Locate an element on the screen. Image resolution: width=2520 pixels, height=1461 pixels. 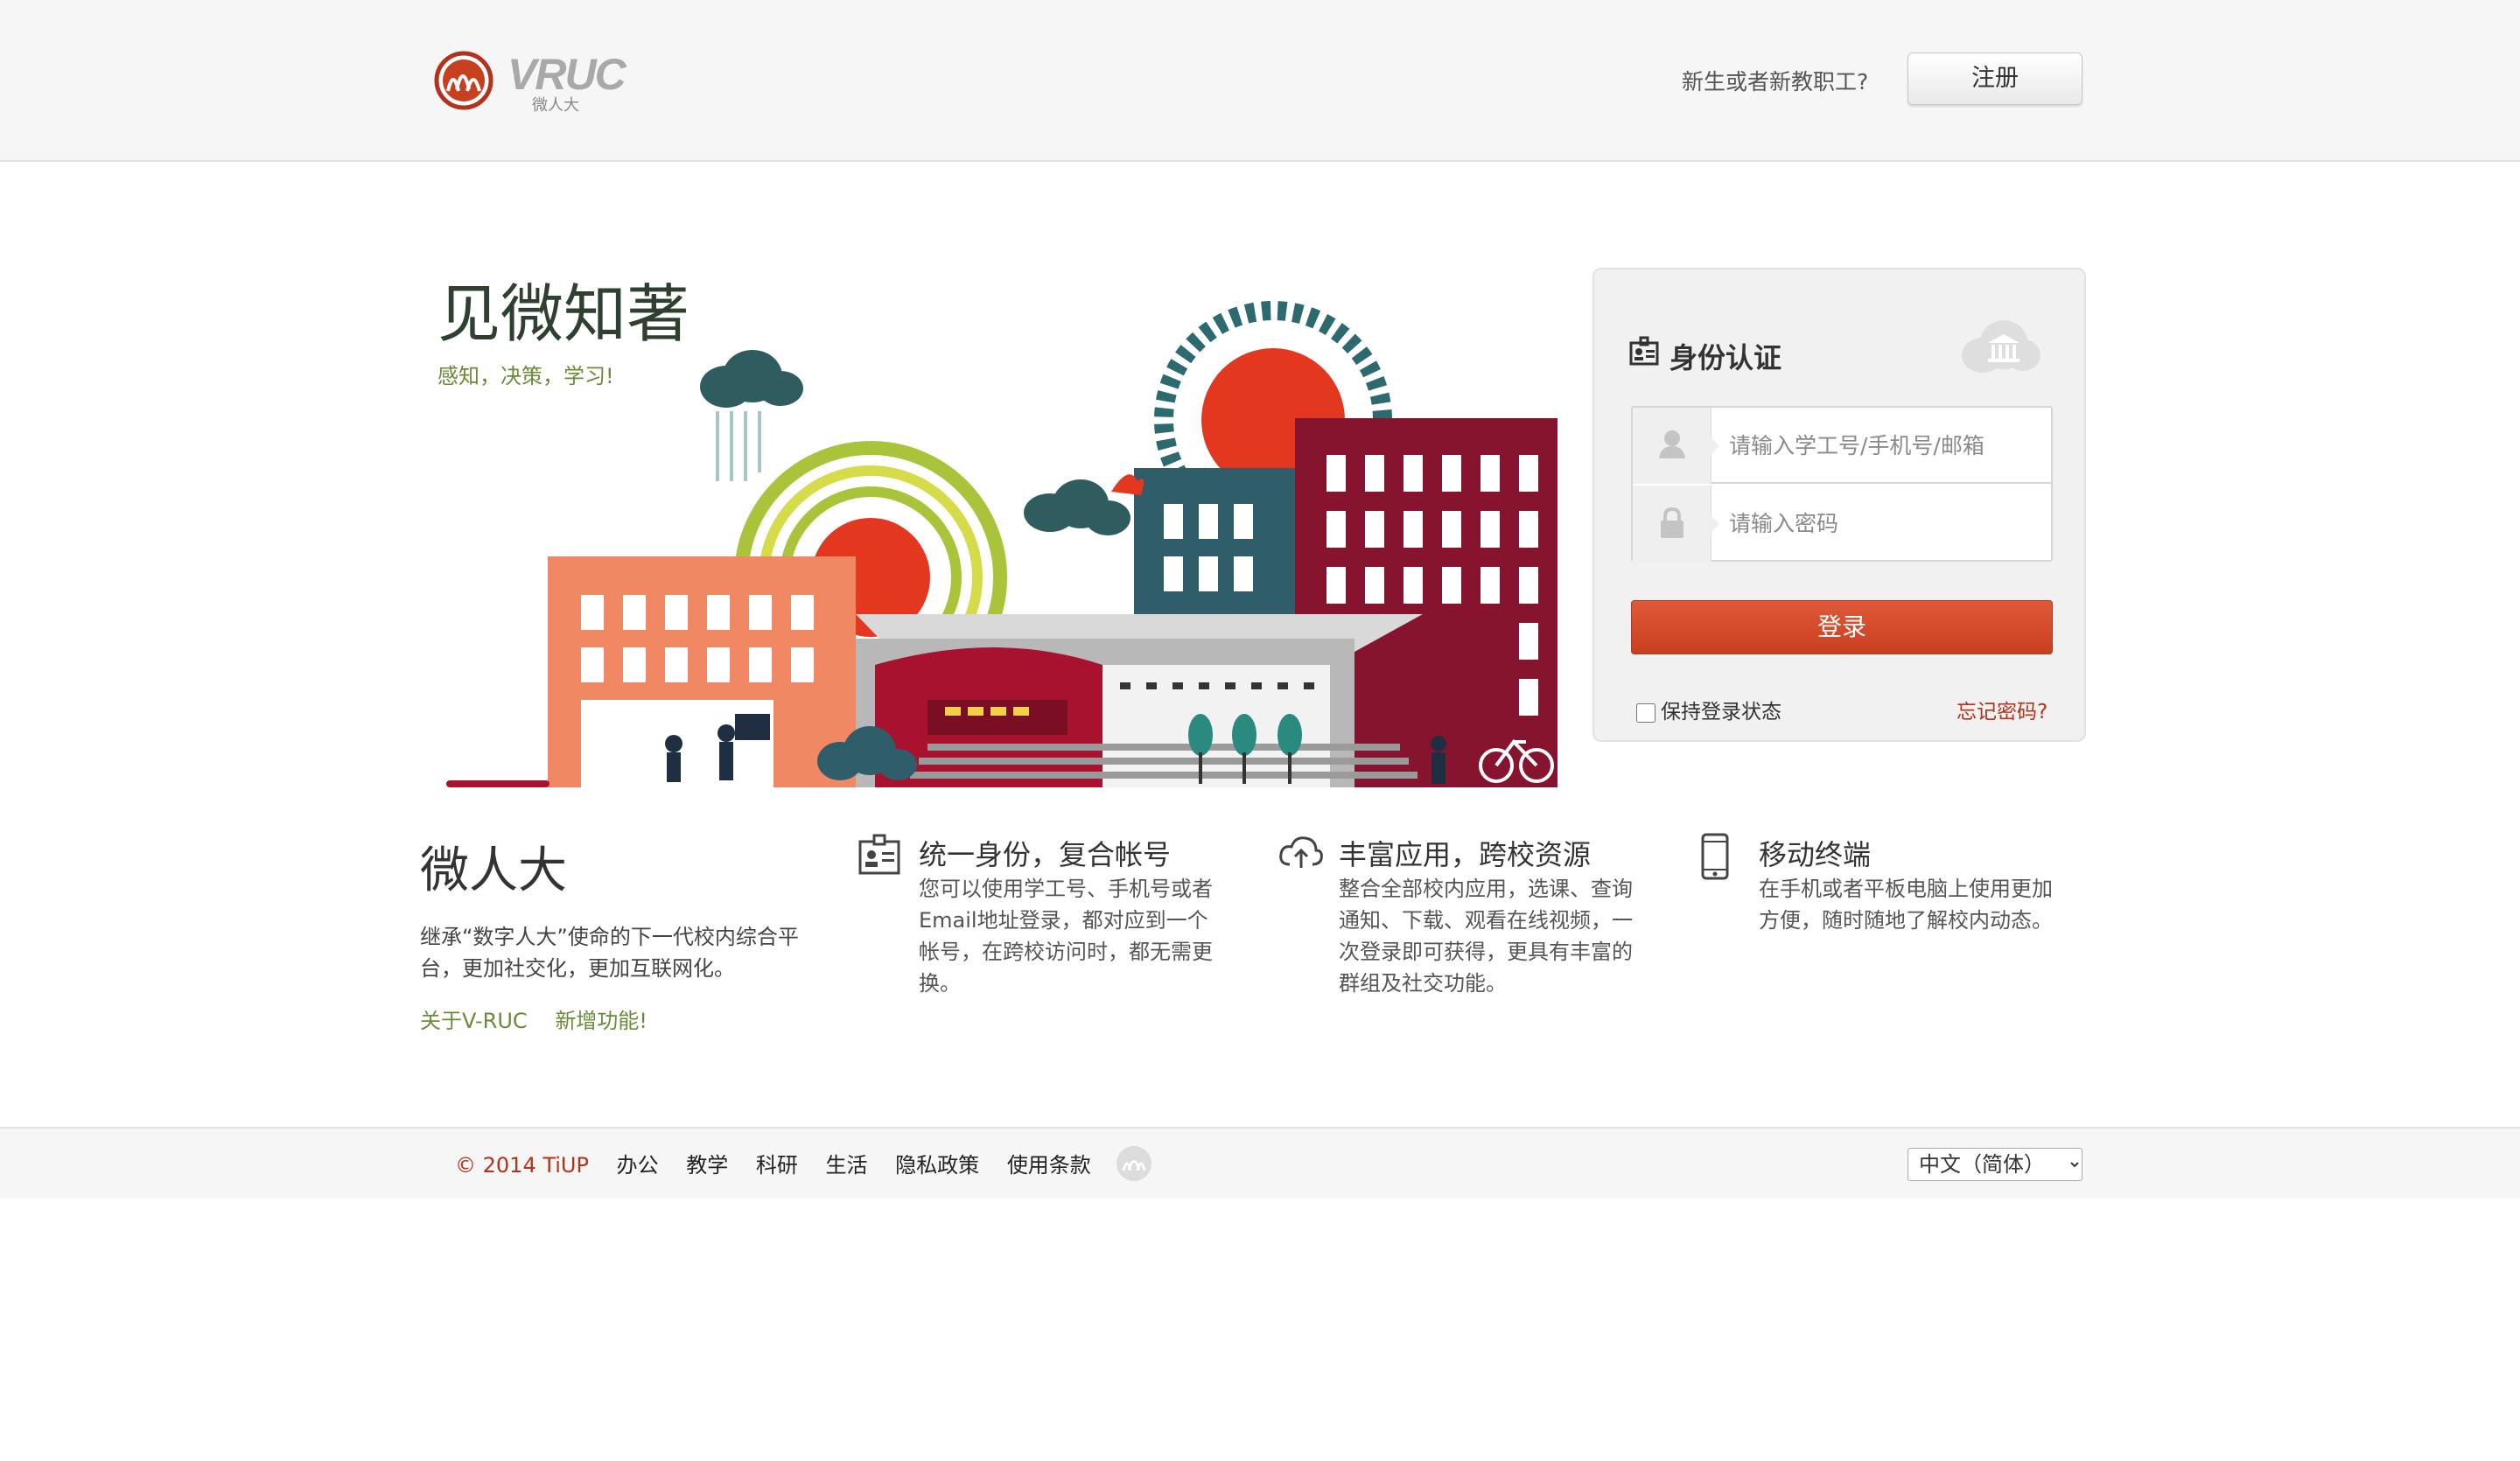
footer-link-privacy: 隐私政策 is located at coordinates (937, 1165).